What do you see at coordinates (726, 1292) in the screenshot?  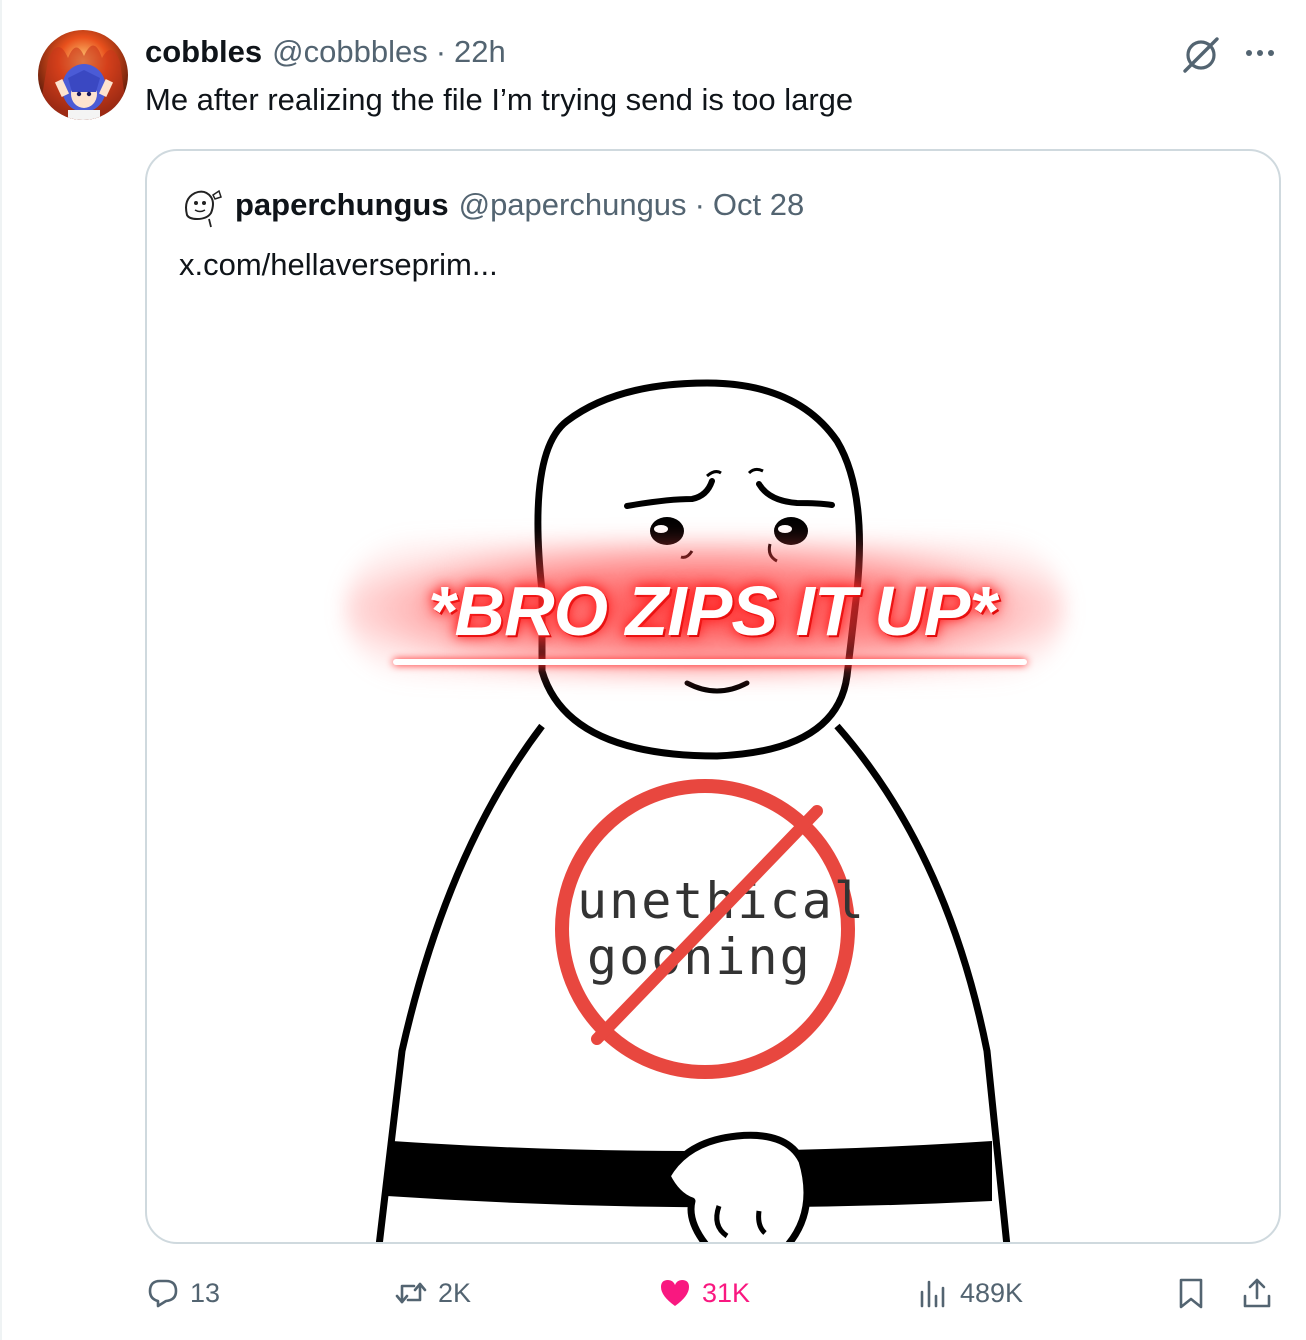 I see `like-count: 31K` at bounding box center [726, 1292].